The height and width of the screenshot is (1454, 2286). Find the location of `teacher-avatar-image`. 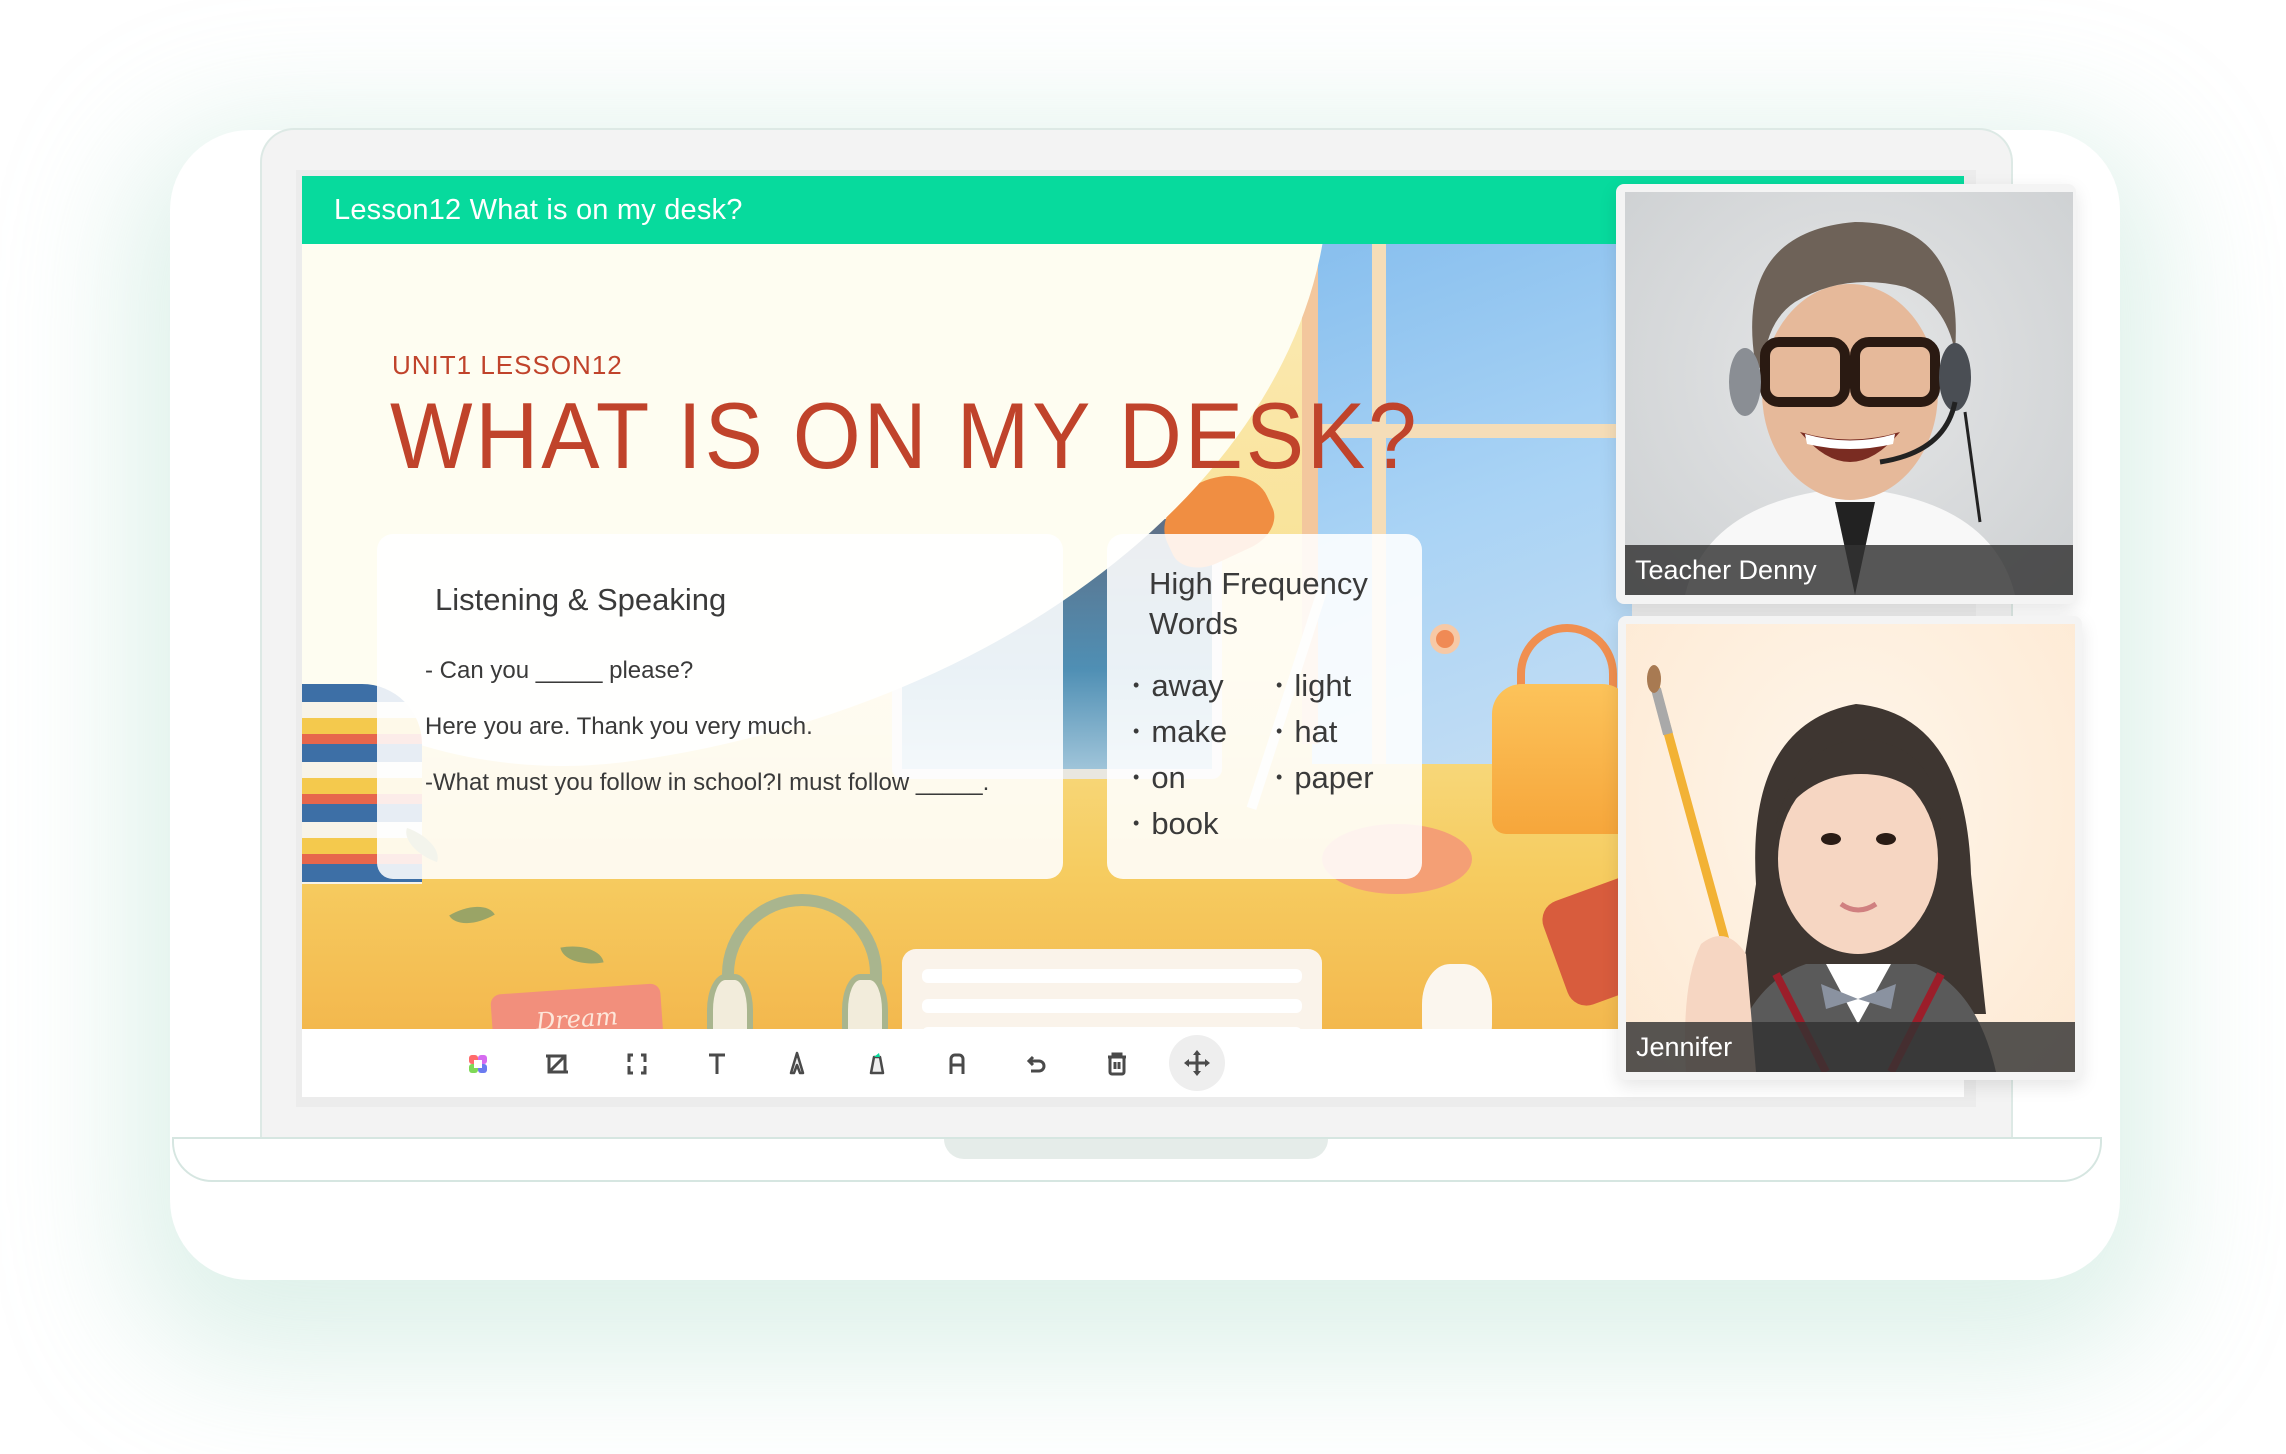

teacher-avatar-image is located at coordinates (1850, 408).